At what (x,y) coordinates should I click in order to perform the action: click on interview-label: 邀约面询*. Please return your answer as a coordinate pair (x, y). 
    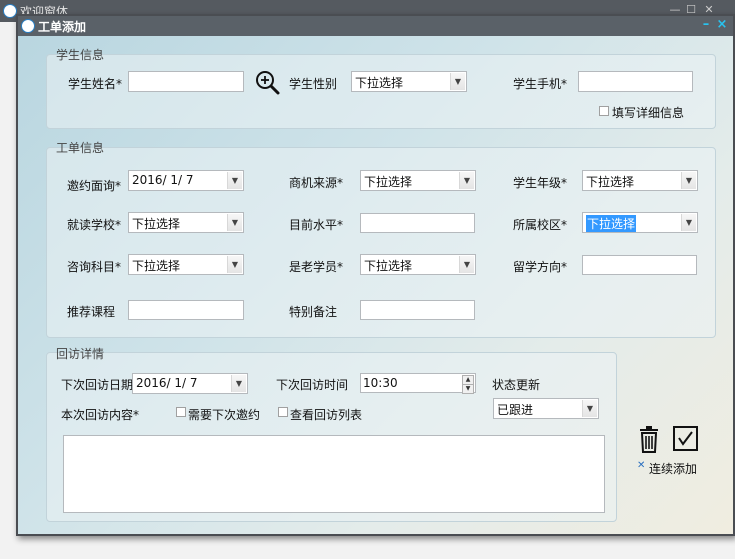
    Looking at the image, I should click on (94, 186).